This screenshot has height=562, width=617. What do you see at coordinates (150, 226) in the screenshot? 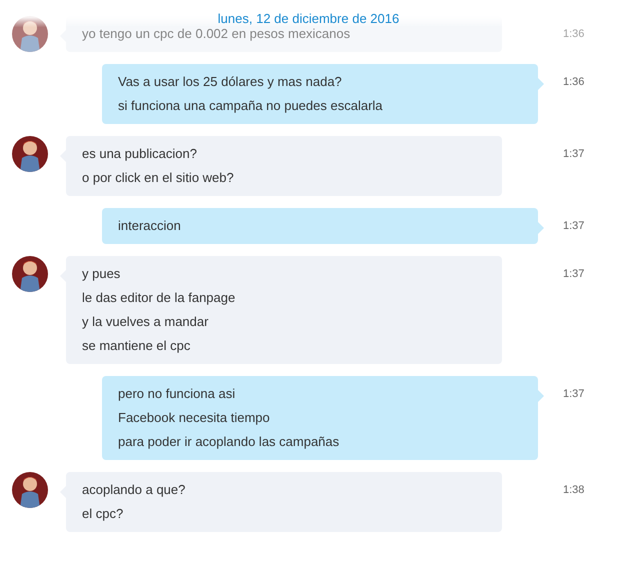
I see `message-text: interaccion` at bounding box center [150, 226].